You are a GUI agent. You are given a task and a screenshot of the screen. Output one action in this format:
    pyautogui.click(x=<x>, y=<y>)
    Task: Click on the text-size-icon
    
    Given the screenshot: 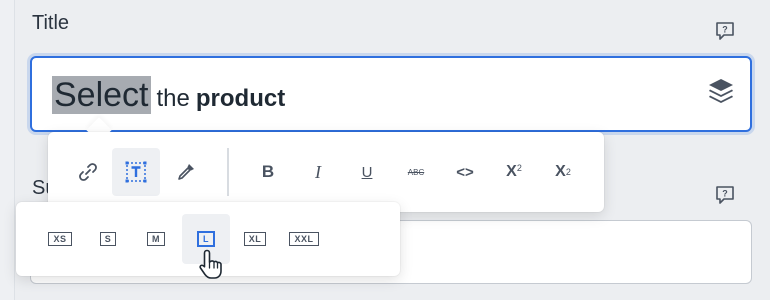 What is the action you would take?
    pyautogui.click(x=136, y=172)
    